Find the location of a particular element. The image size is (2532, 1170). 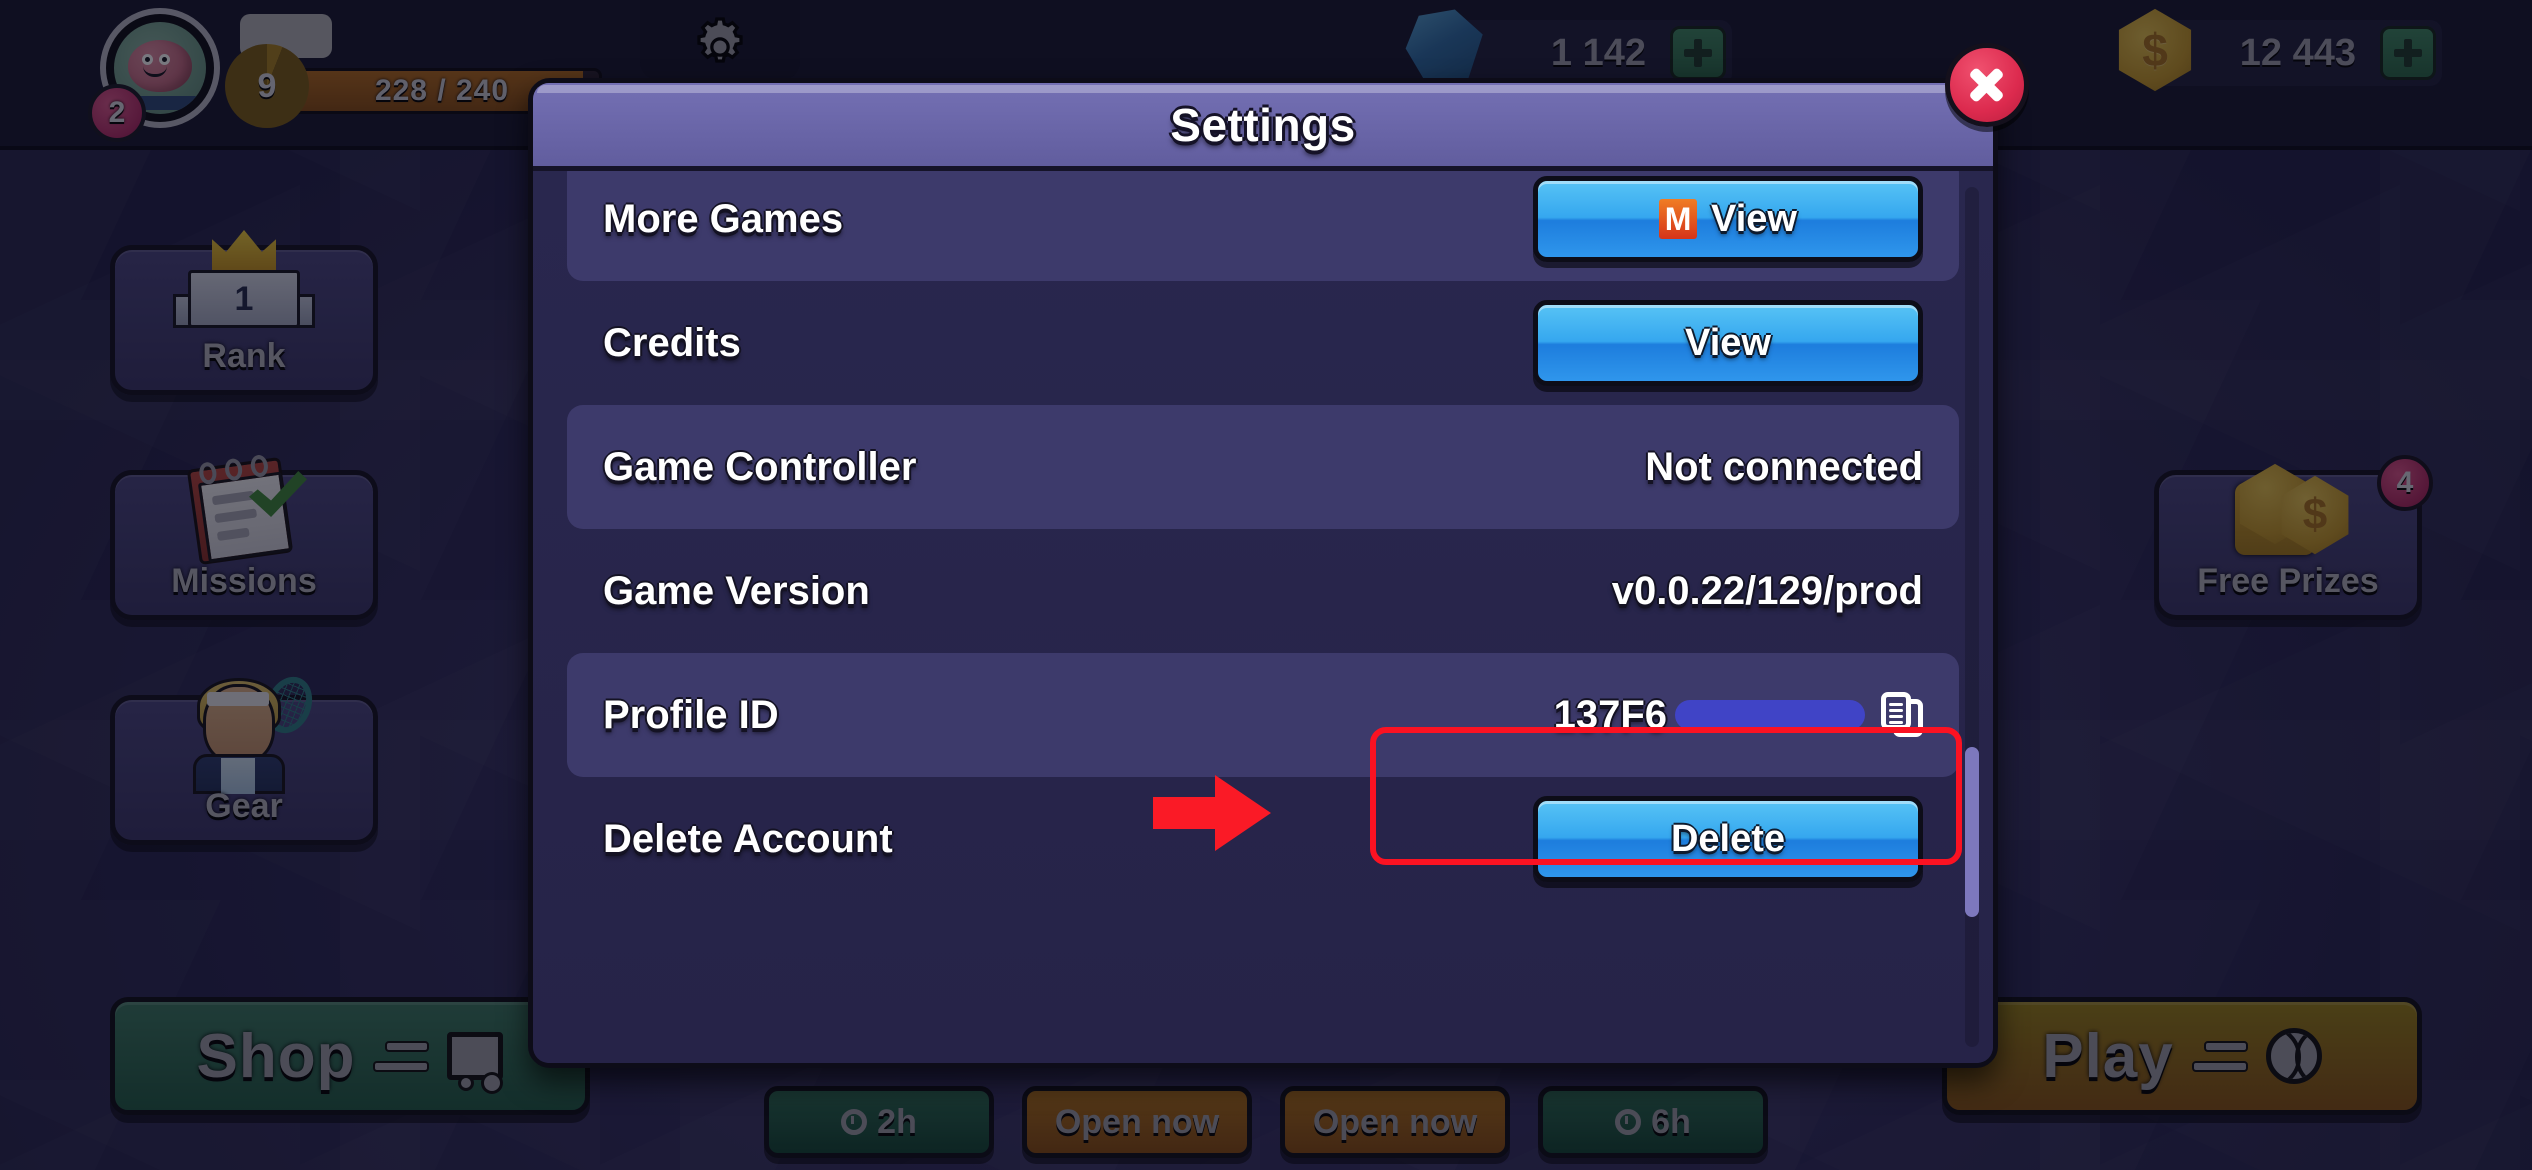

settings-row-more-games: More Games M View is located at coordinates (1263, 226).